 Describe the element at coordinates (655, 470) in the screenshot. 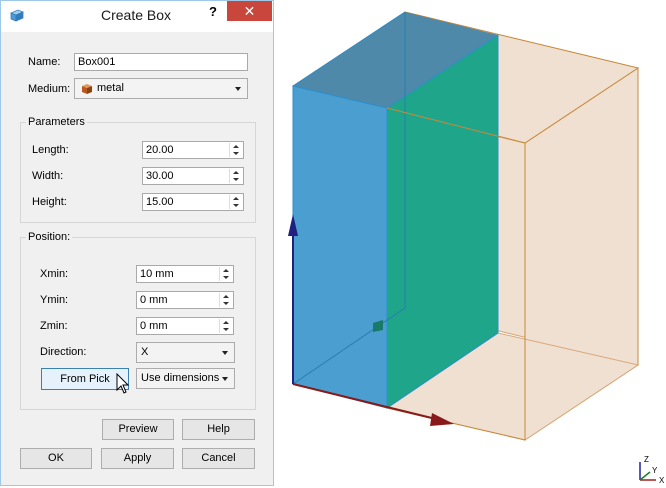

I see `axis-y-label: Y` at that location.